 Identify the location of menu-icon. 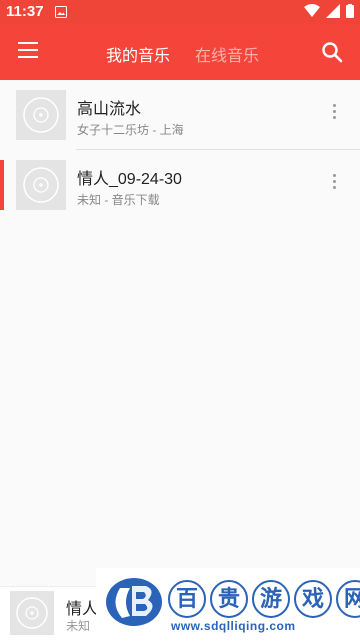
(28, 52).